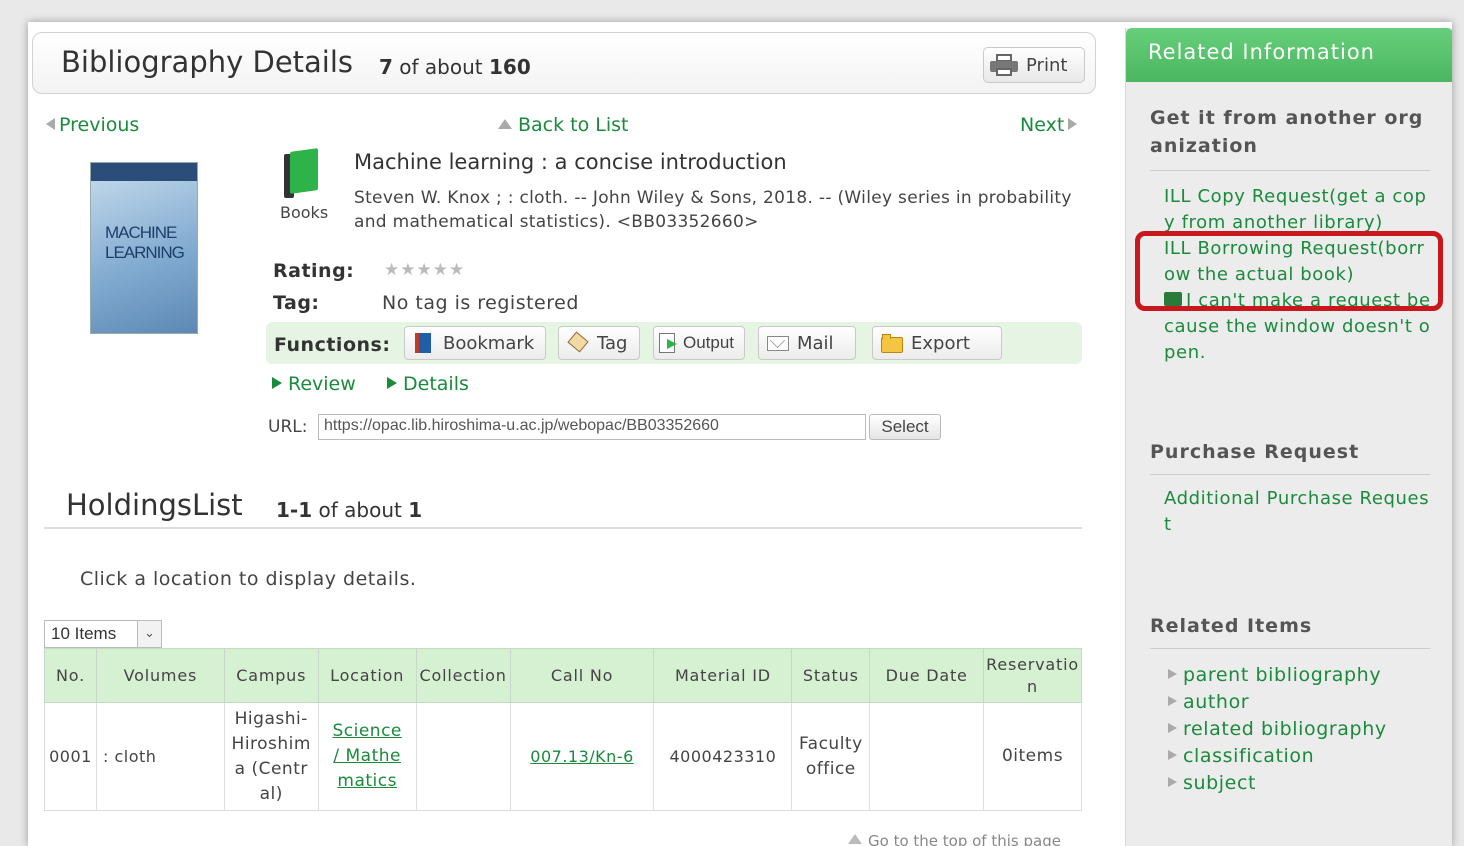 The width and height of the screenshot is (1464, 846). I want to click on go-to-top-link: Go to the top of this page, so click(954, 839).